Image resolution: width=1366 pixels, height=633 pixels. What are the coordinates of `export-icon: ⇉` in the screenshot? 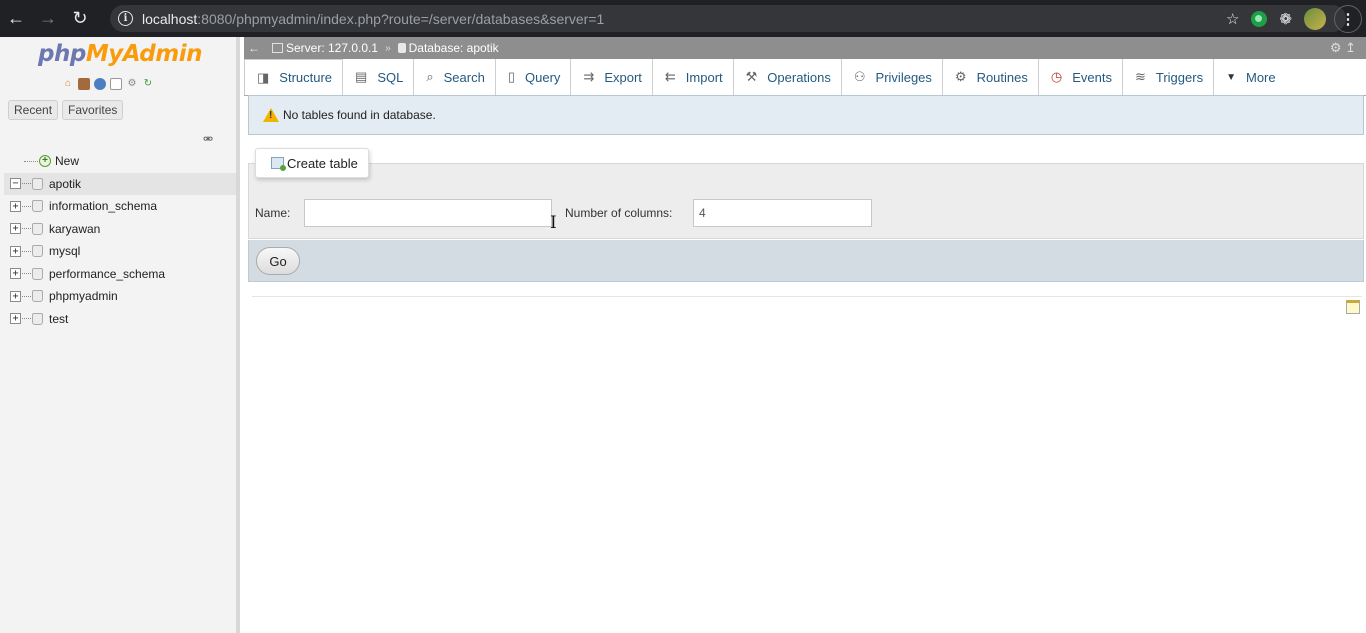 It's located at (589, 76).